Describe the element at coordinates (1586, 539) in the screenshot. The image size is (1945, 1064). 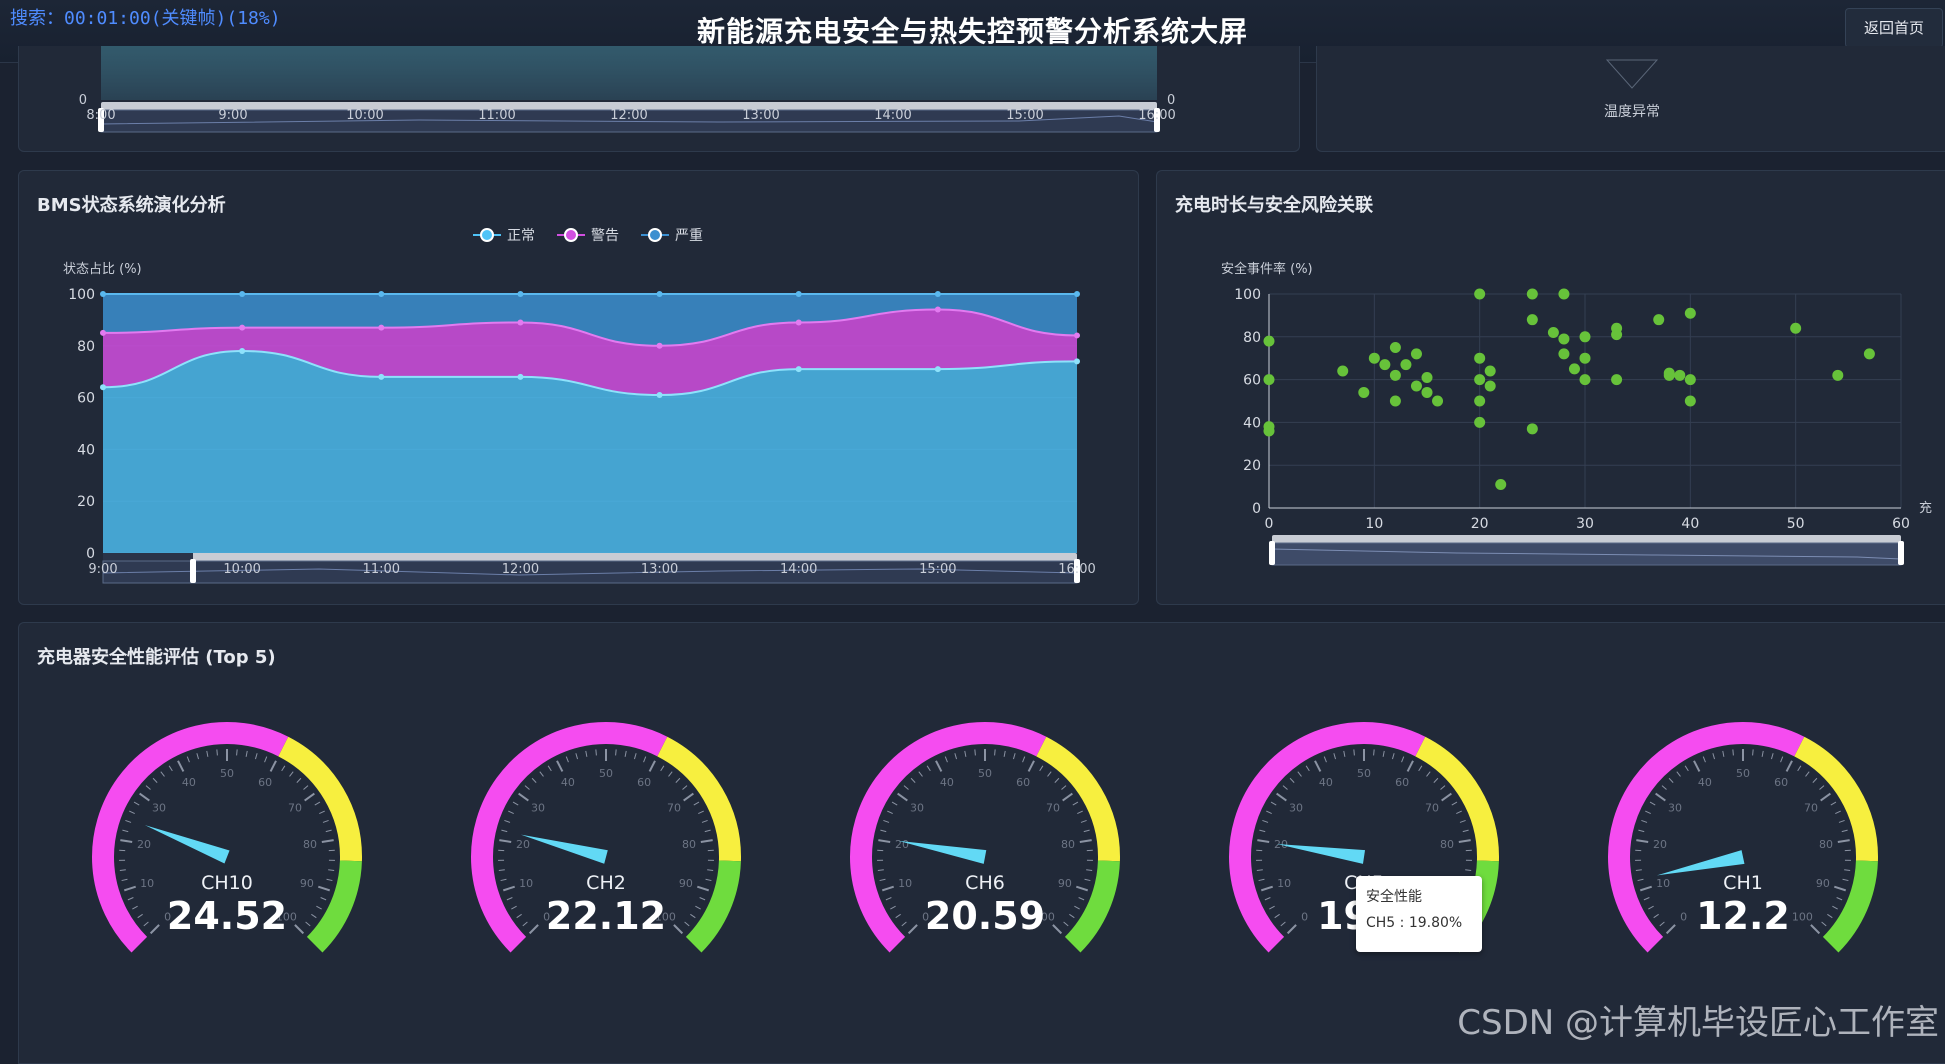
I see `scatter-slider-bar` at that location.